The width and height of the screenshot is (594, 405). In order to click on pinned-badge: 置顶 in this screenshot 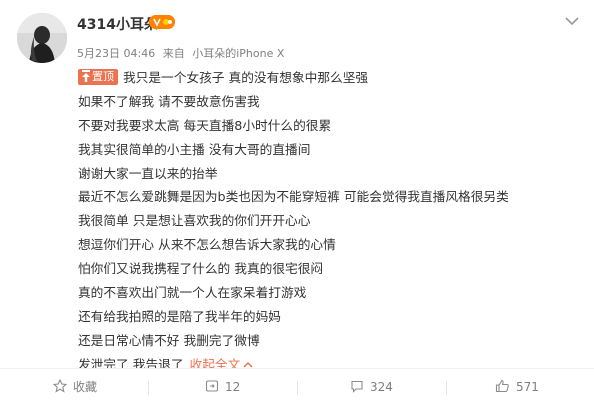, I will do `click(98, 77)`.